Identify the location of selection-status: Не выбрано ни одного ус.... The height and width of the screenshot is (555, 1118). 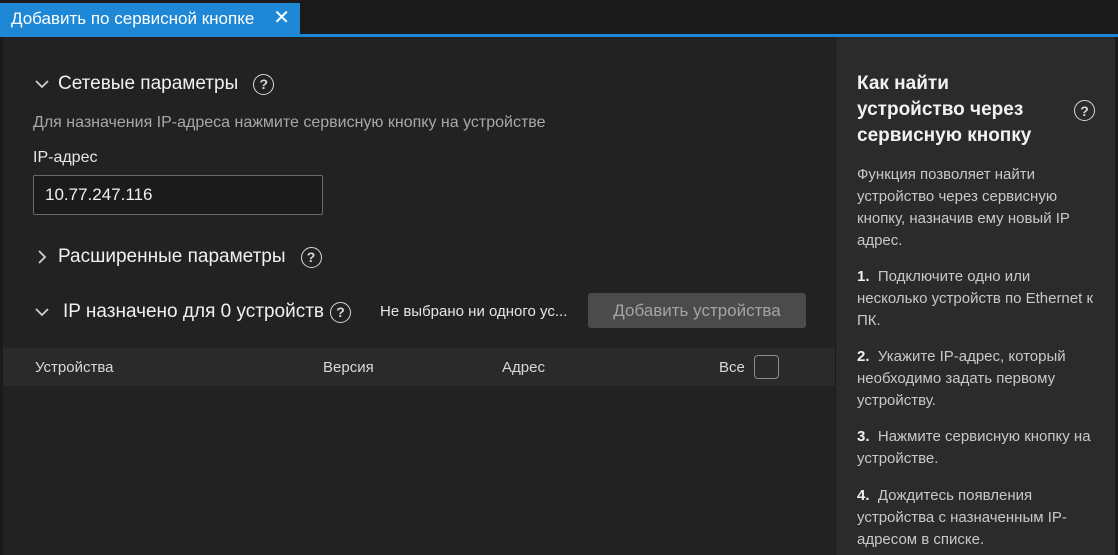
(474, 311).